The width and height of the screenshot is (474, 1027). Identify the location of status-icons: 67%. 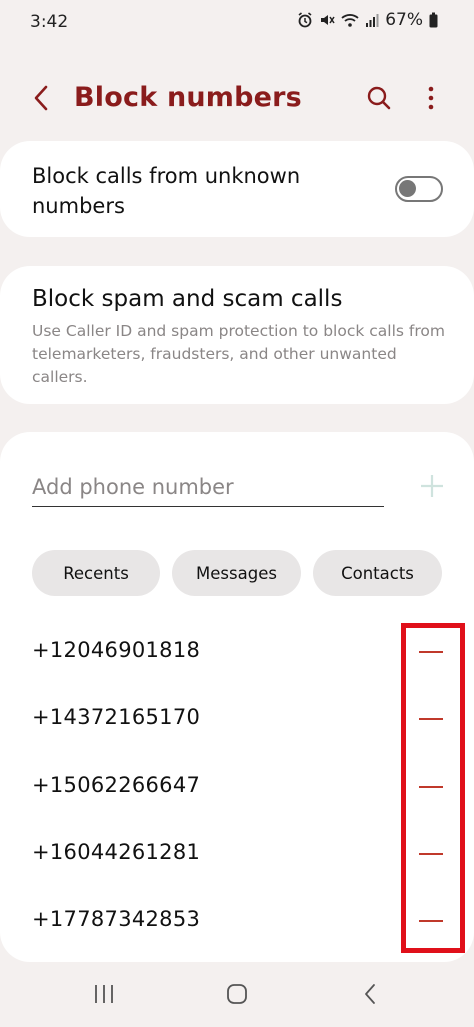
(367, 20).